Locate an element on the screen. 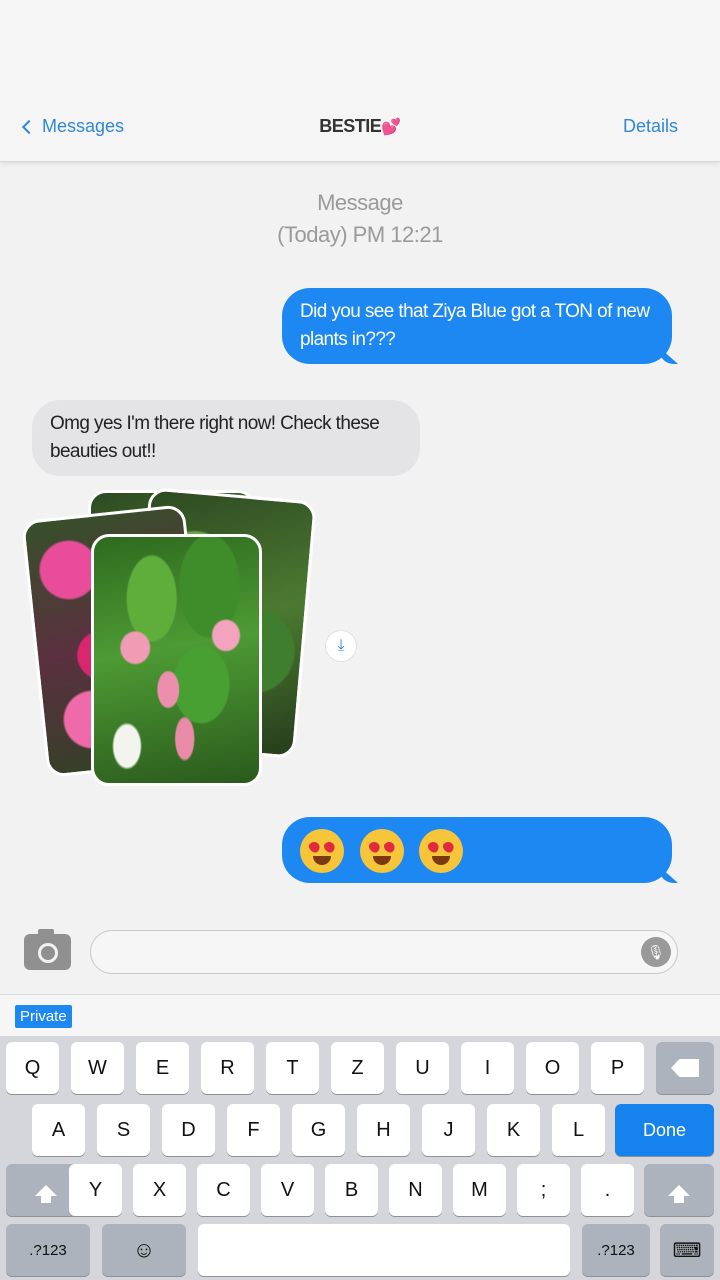 The height and width of the screenshot is (1280, 720). keyboard-toolbar: Private is located at coordinates (360, 1016).